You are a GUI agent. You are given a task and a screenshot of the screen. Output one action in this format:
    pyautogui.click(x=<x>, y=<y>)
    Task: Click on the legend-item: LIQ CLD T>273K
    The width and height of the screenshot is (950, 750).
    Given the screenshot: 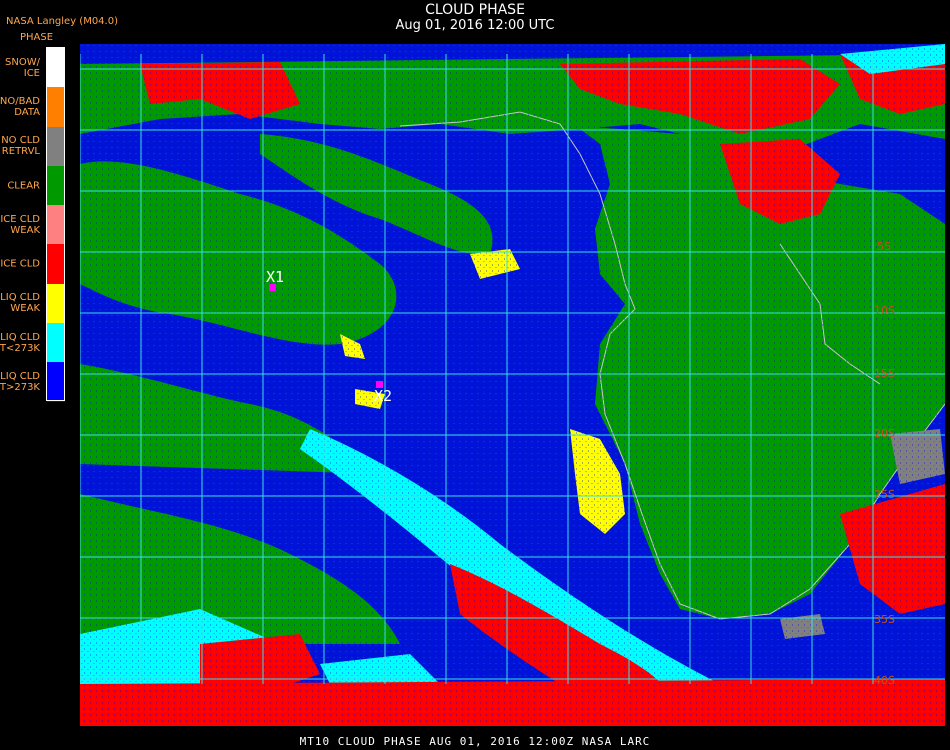 What is the action you would take?
    pyautogui.click(x=33, y=382)
    